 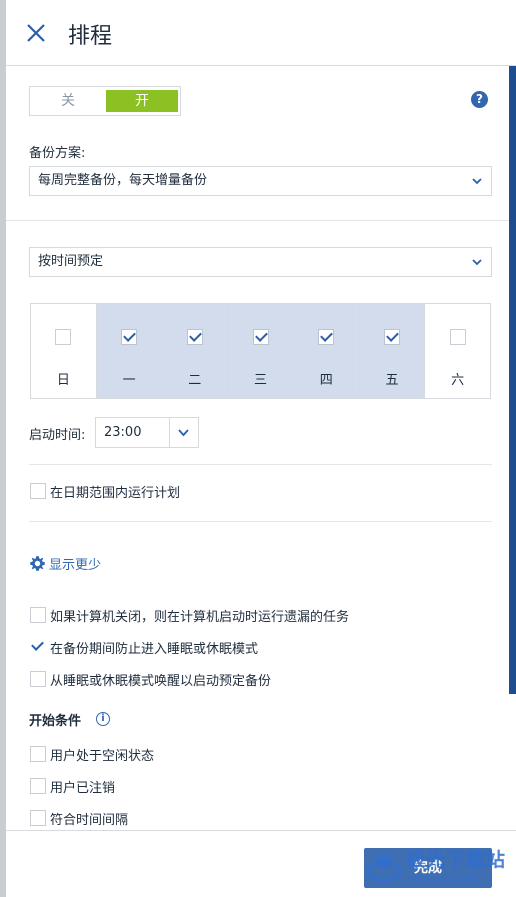 I want to click on option-run-missed: 如果计算机关闭，则在计算机启动时运行遗漏的任务, so click(x=189, y=615).